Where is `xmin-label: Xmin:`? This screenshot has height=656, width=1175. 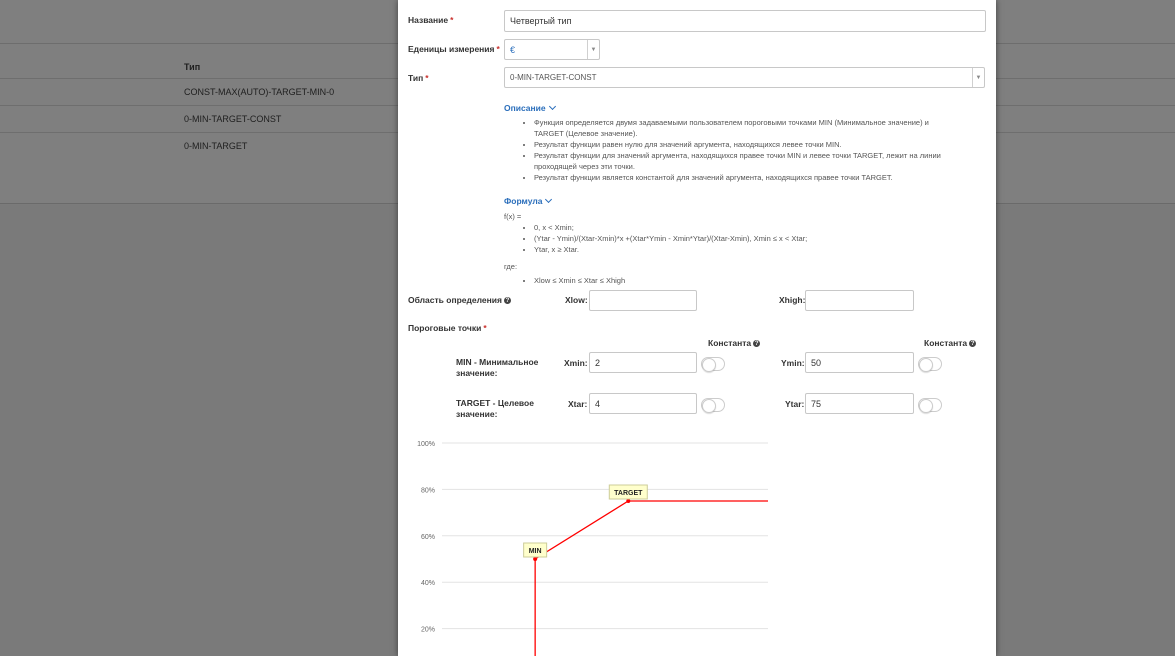
xmin-label: Xmin: is located at coordinates (576, 363).